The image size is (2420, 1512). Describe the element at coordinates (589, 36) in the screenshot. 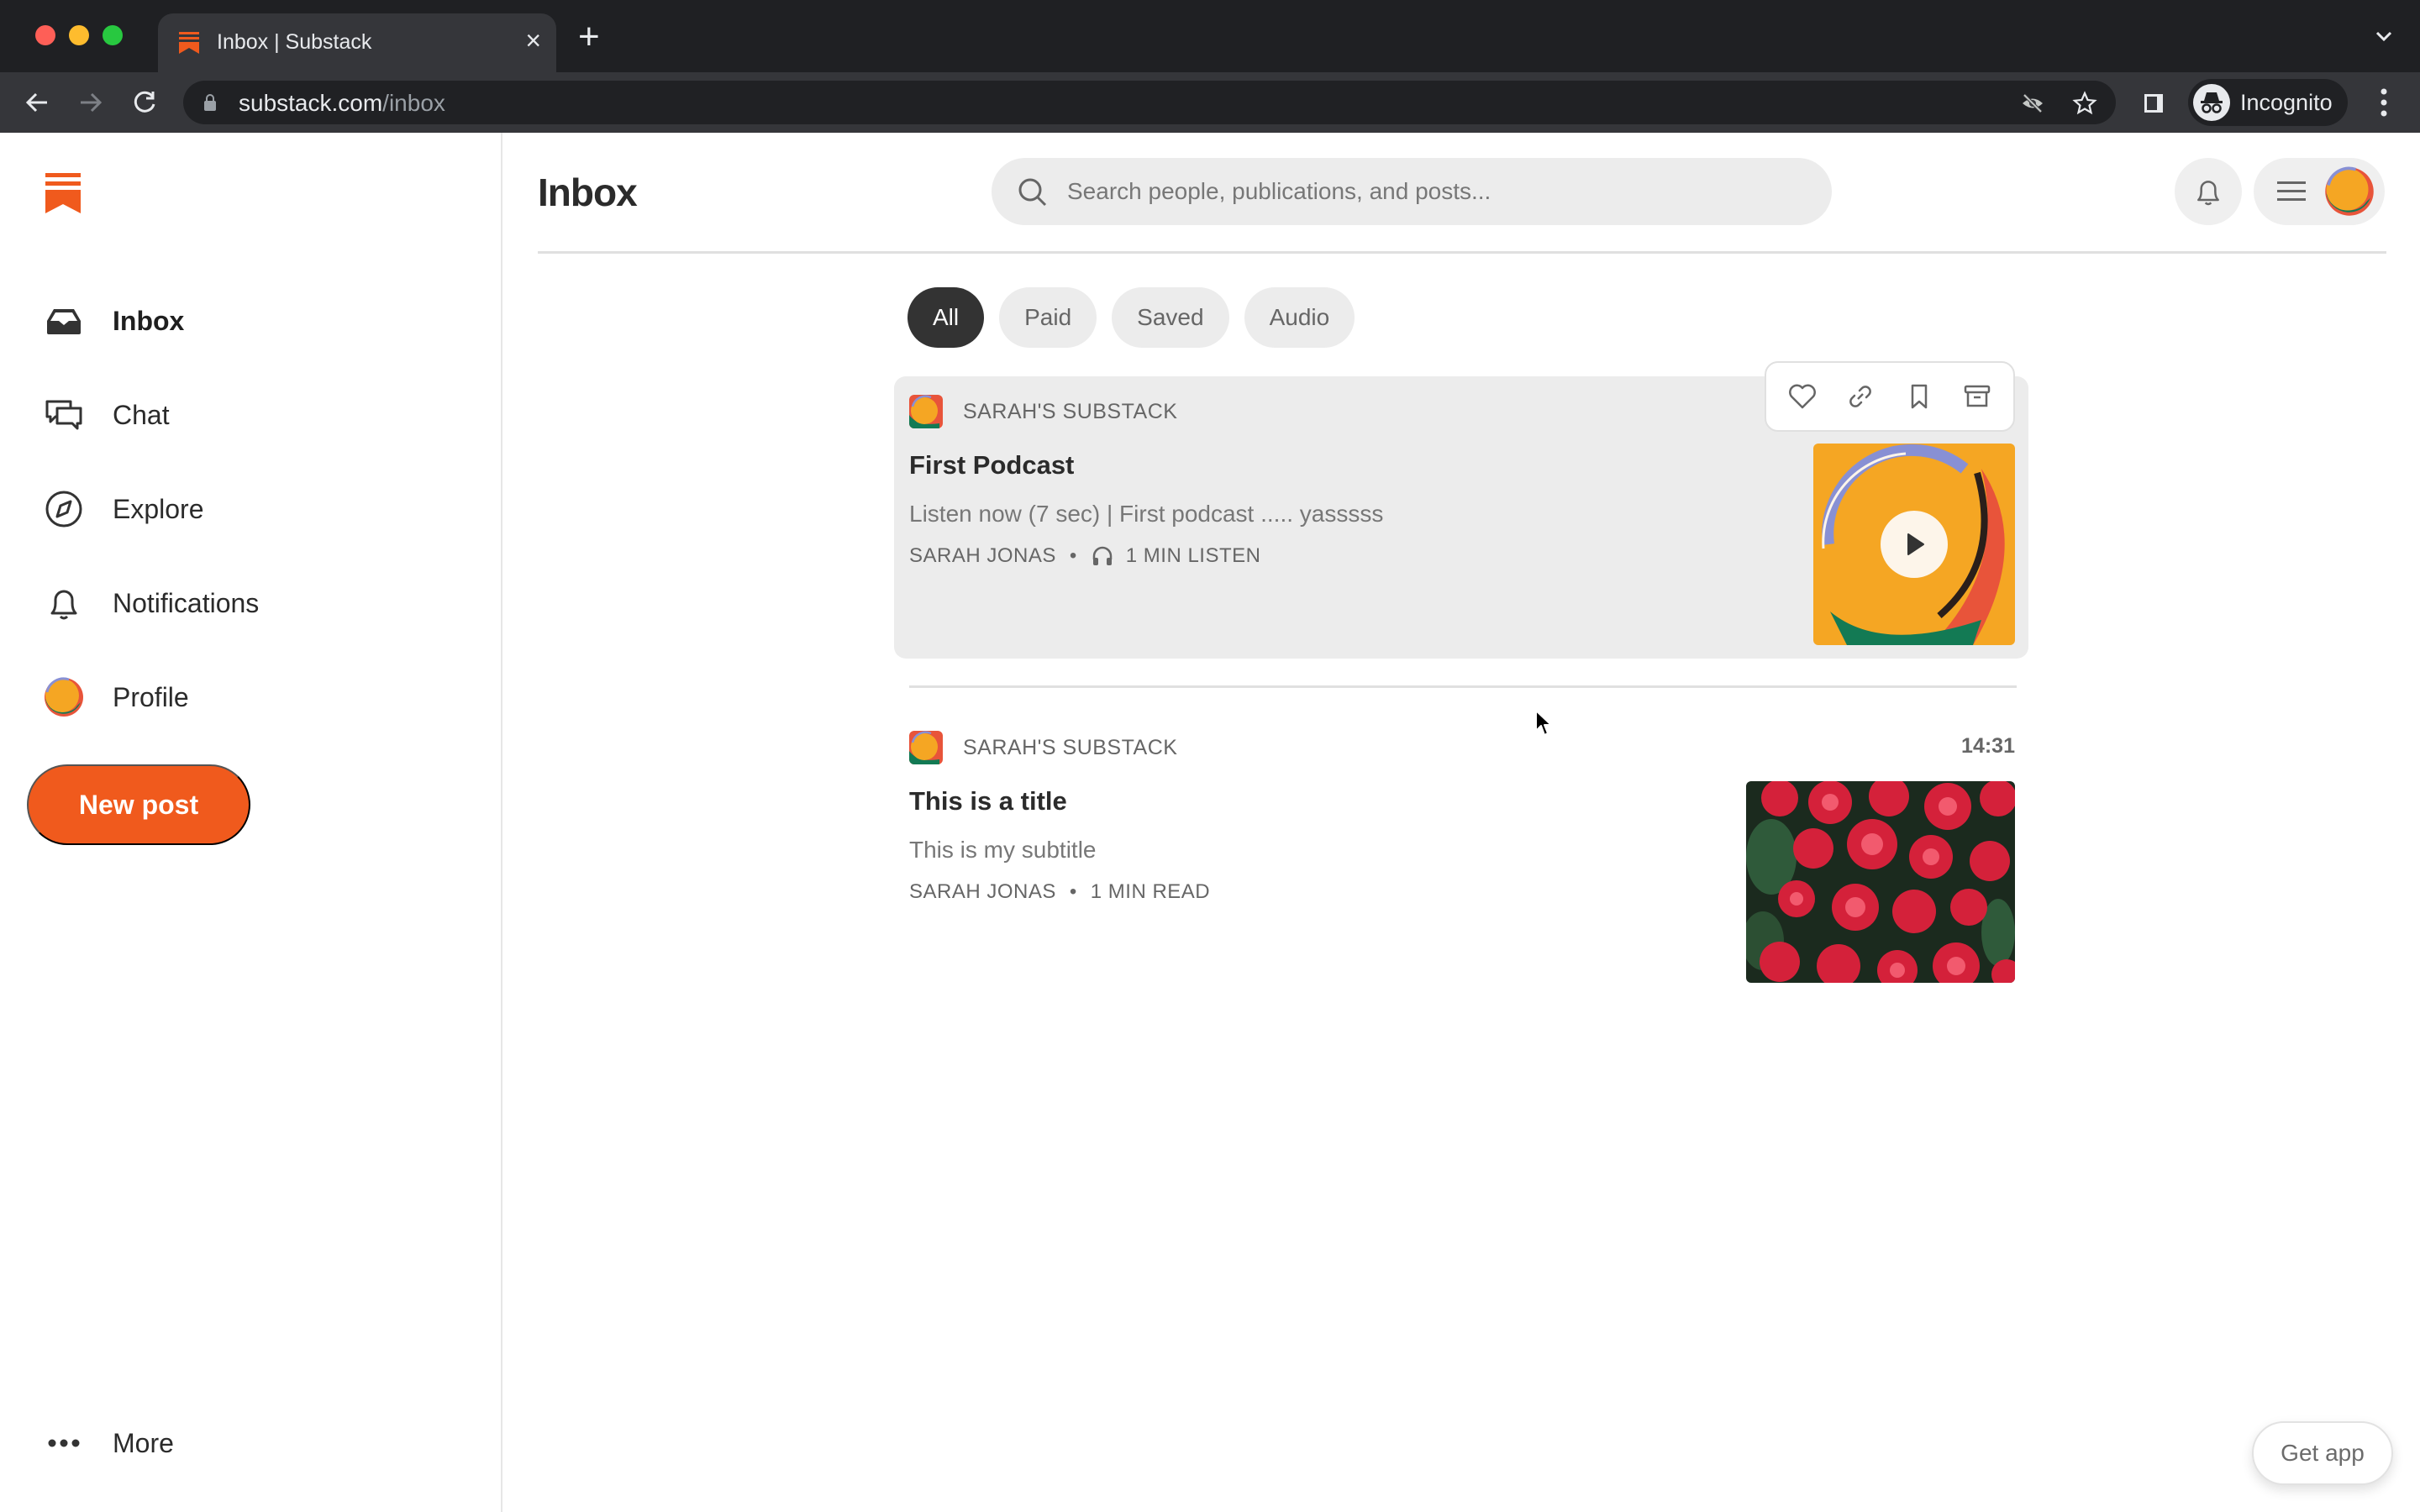

I see `new-tab-button: +` at that location.